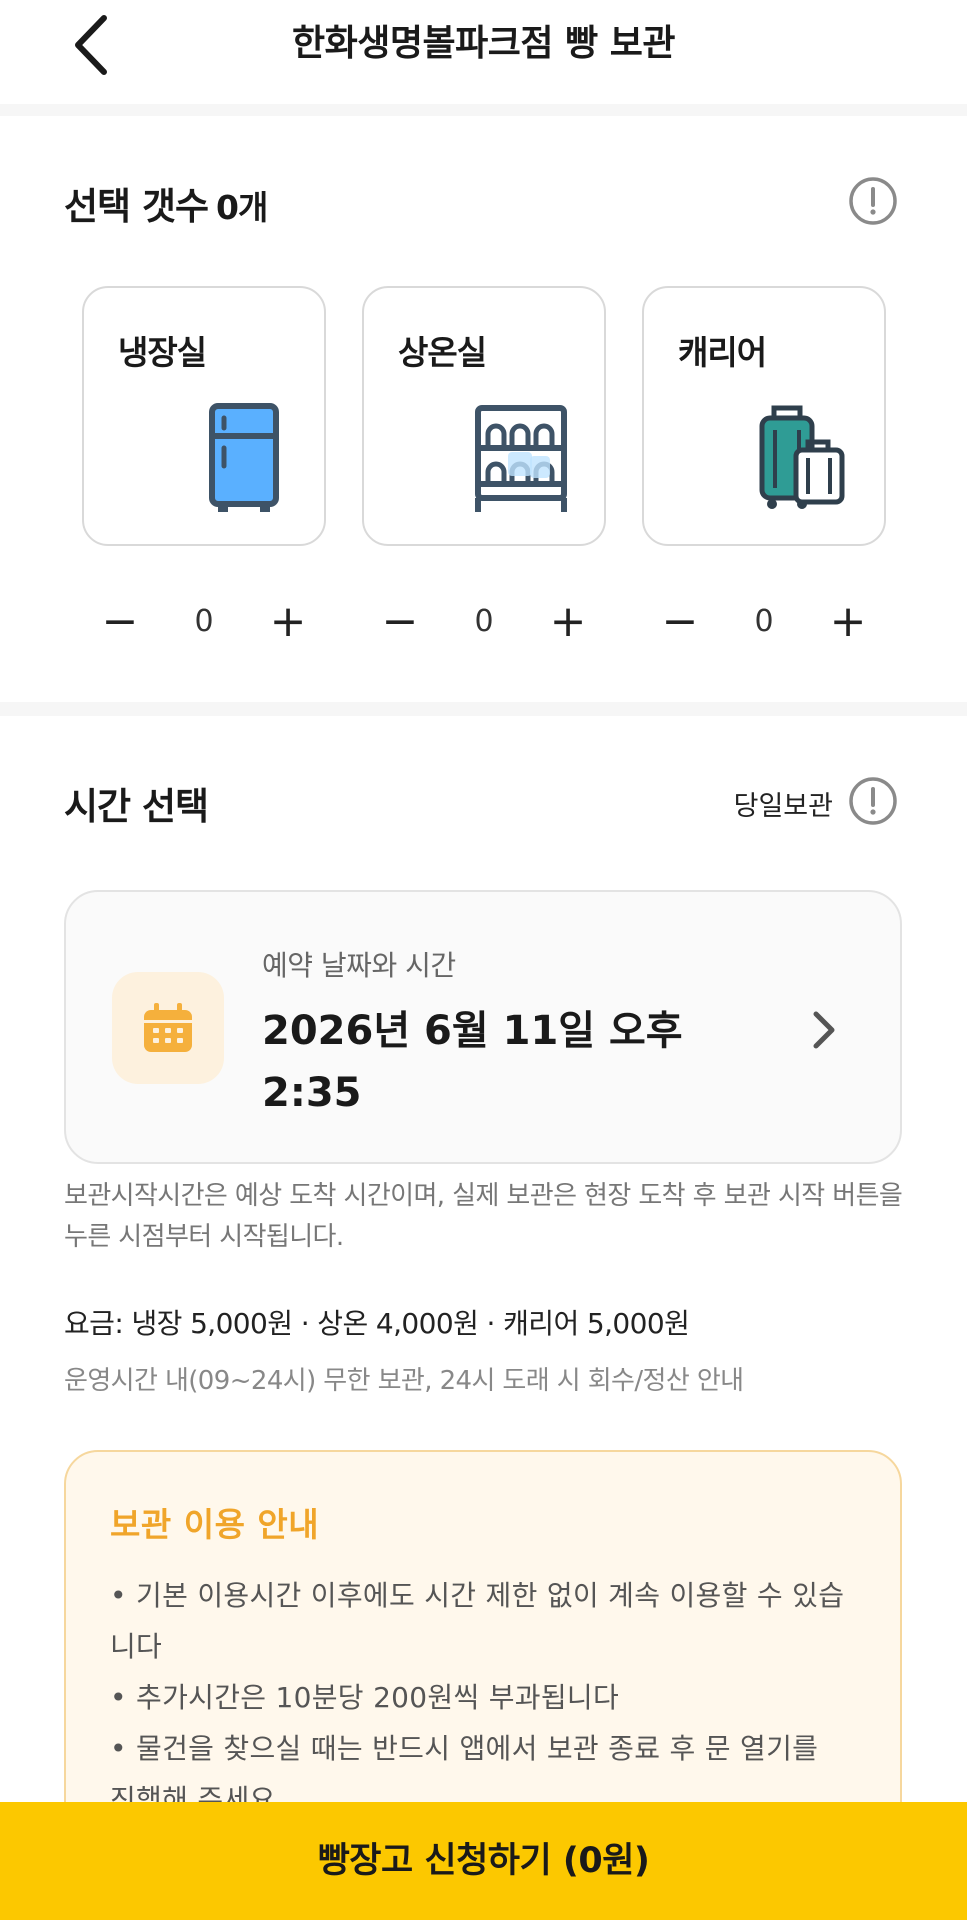 This screenshot has height=1920, width=967. I want to click on selection-info-button, so click(873, 201).